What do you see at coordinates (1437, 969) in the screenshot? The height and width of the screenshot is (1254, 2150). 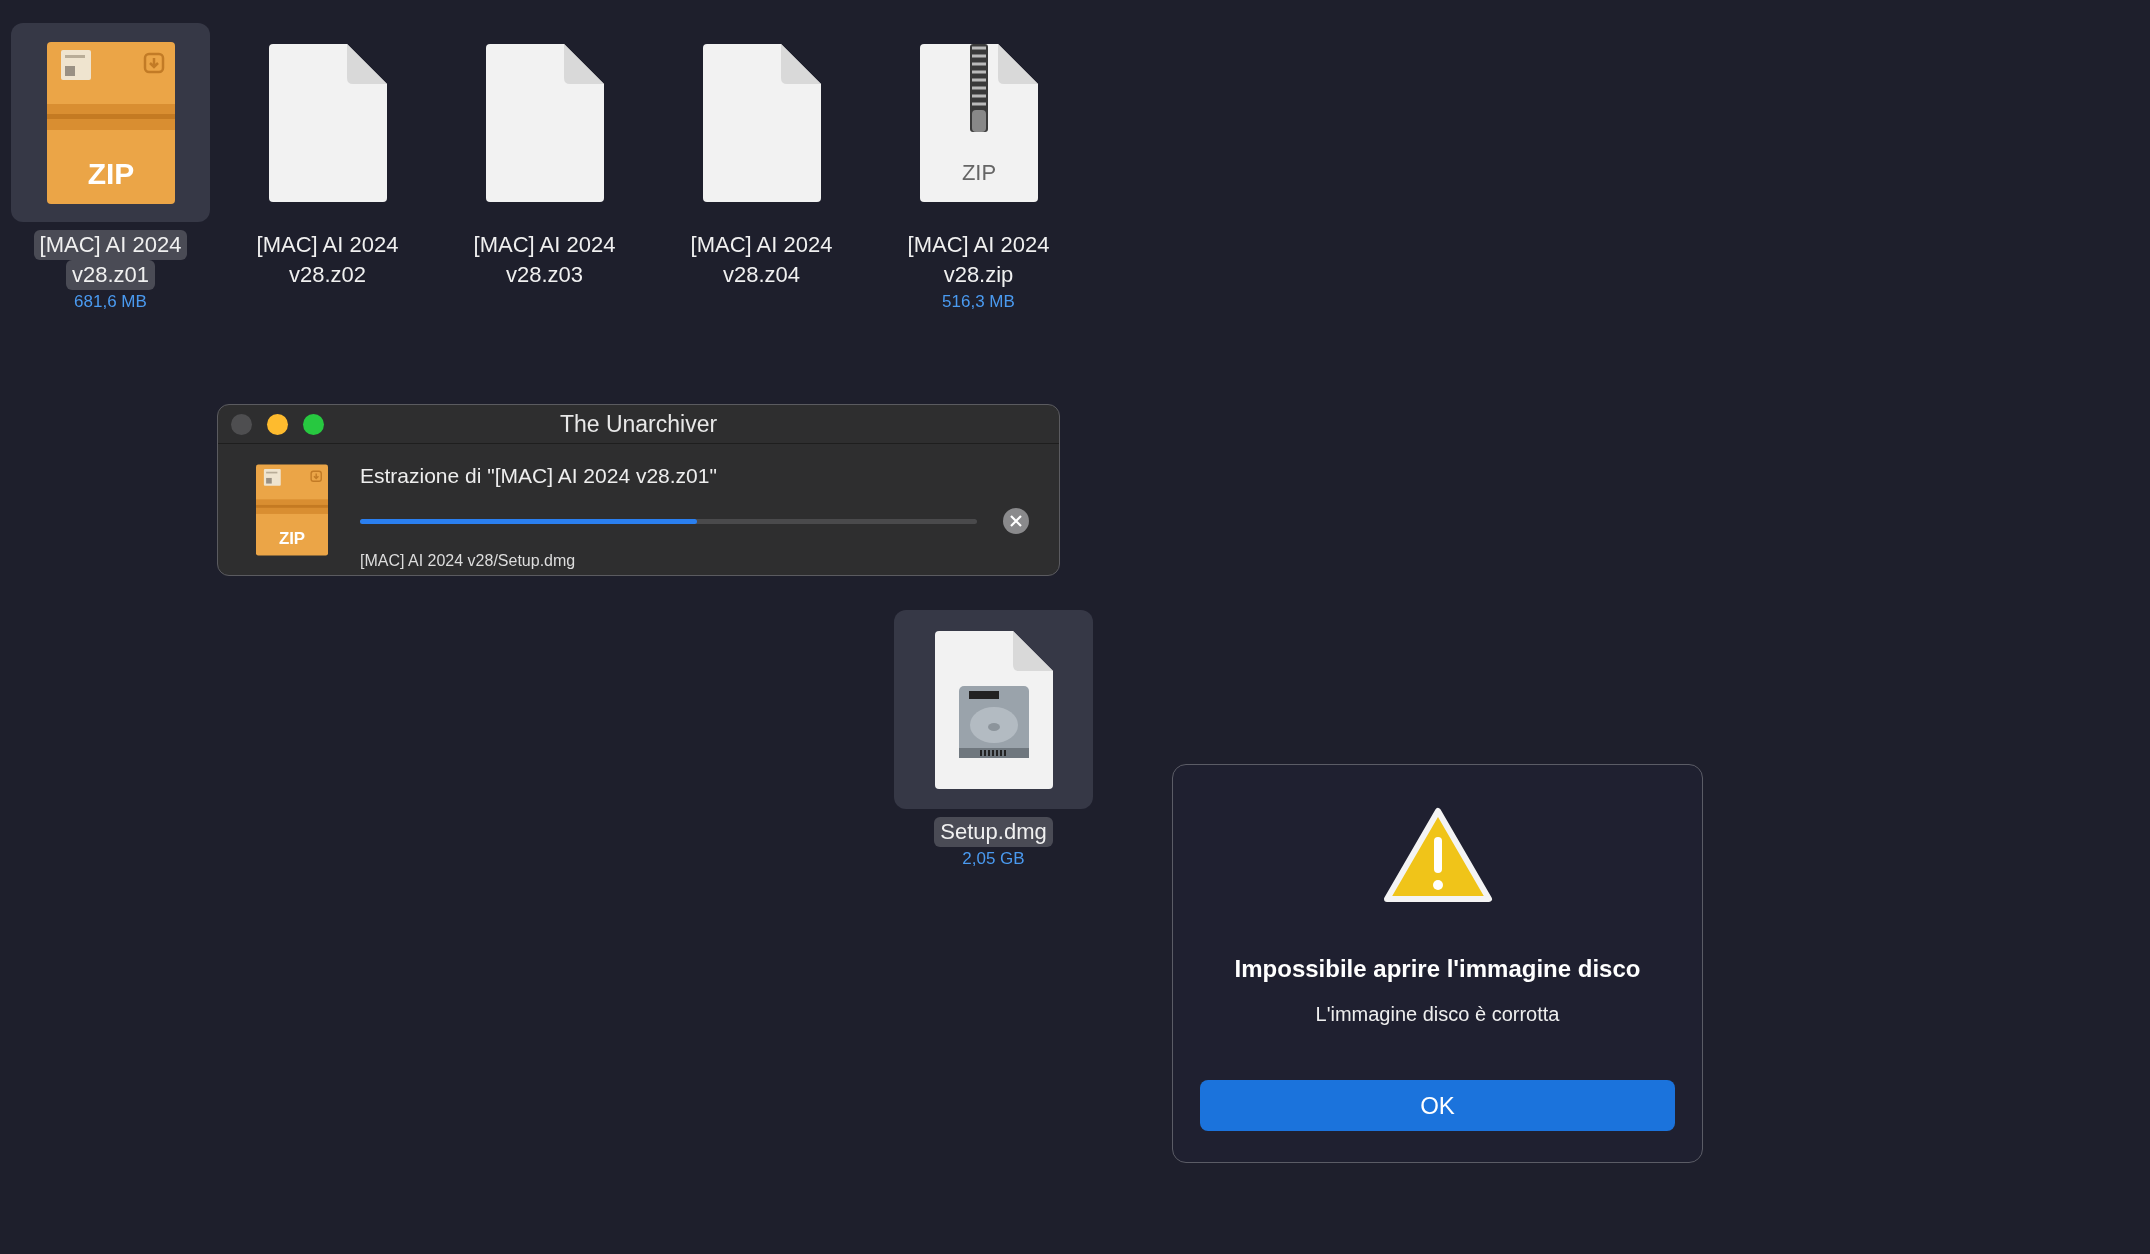 I see `alert-title: Impossibile aprire l'immagine disco` at bounding box center [1437, 969].